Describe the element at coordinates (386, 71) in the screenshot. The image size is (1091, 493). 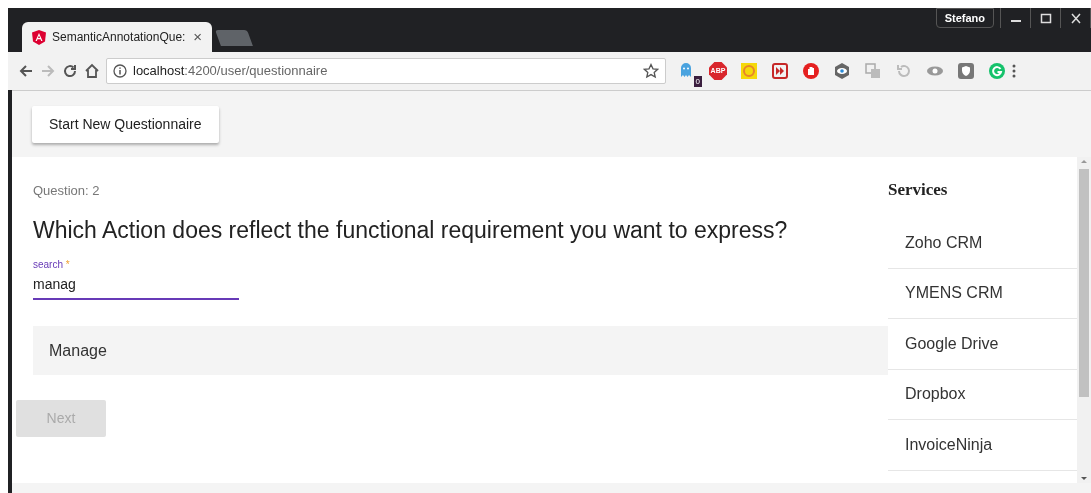
I see `address-bar: localhost:4200/user/questionnaire` at that location.